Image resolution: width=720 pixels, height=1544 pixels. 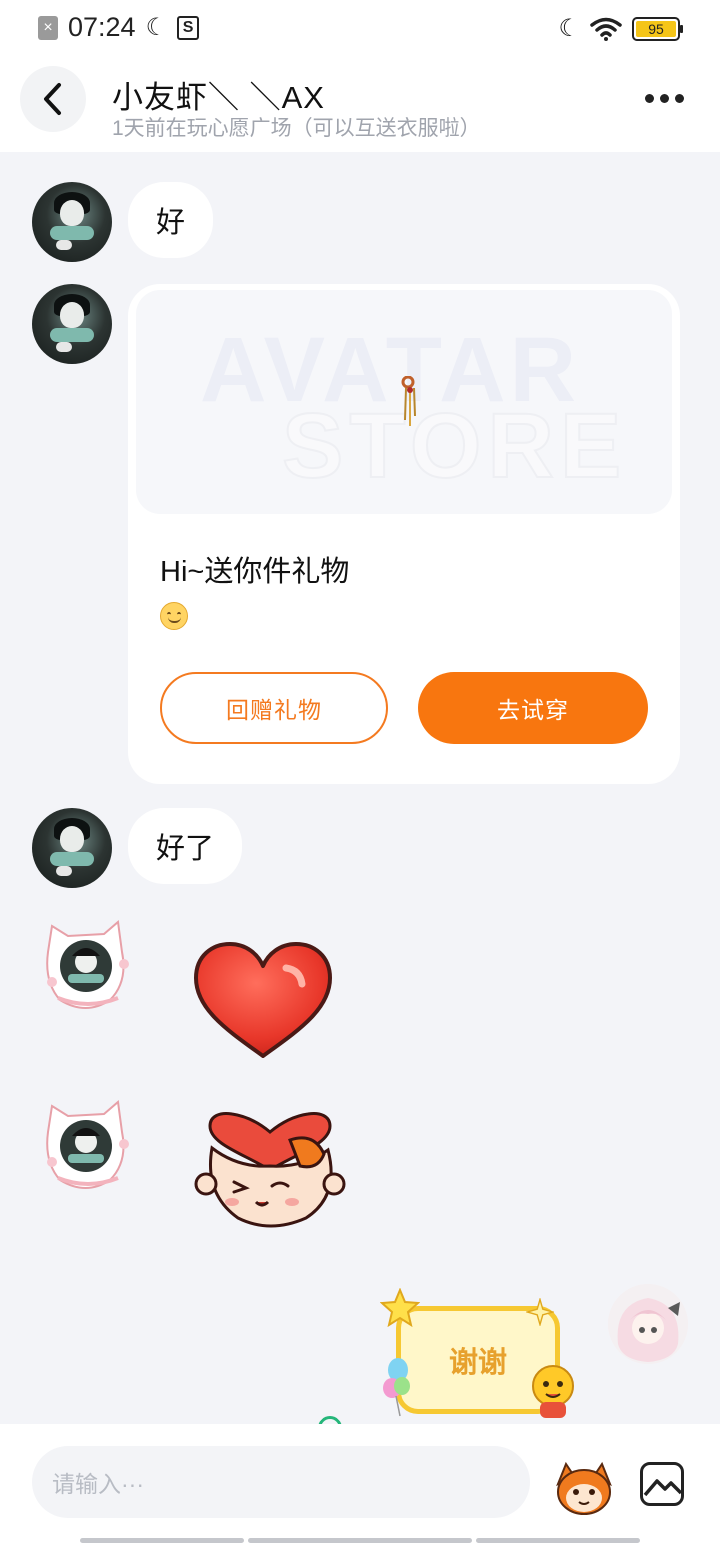 I want to click on back-button, so click(x=53, y=99).